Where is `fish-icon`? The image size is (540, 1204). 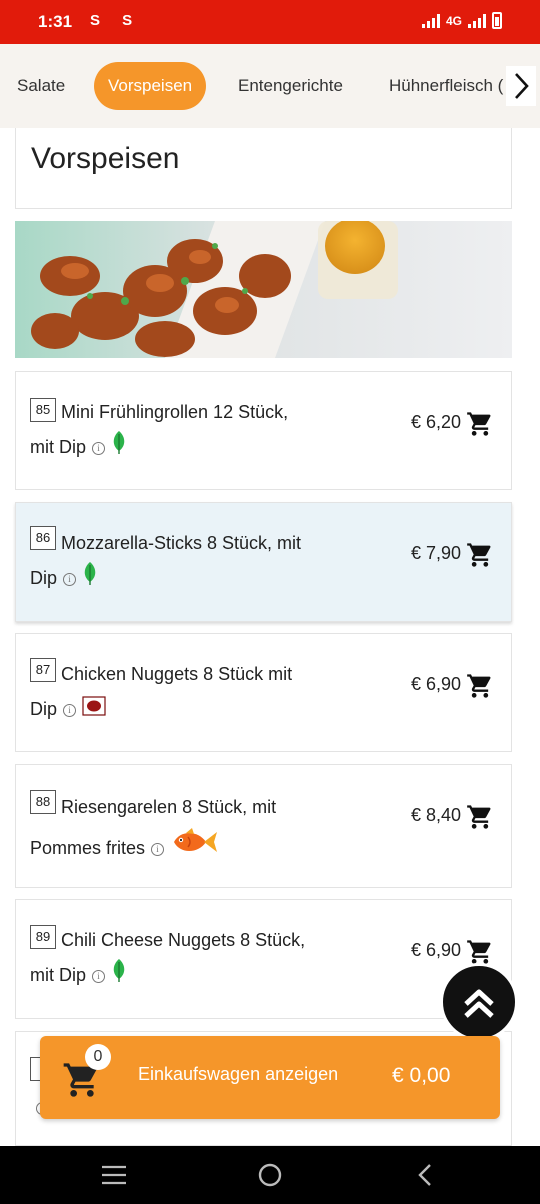 fish-icon is located at coordinates (194, 849).